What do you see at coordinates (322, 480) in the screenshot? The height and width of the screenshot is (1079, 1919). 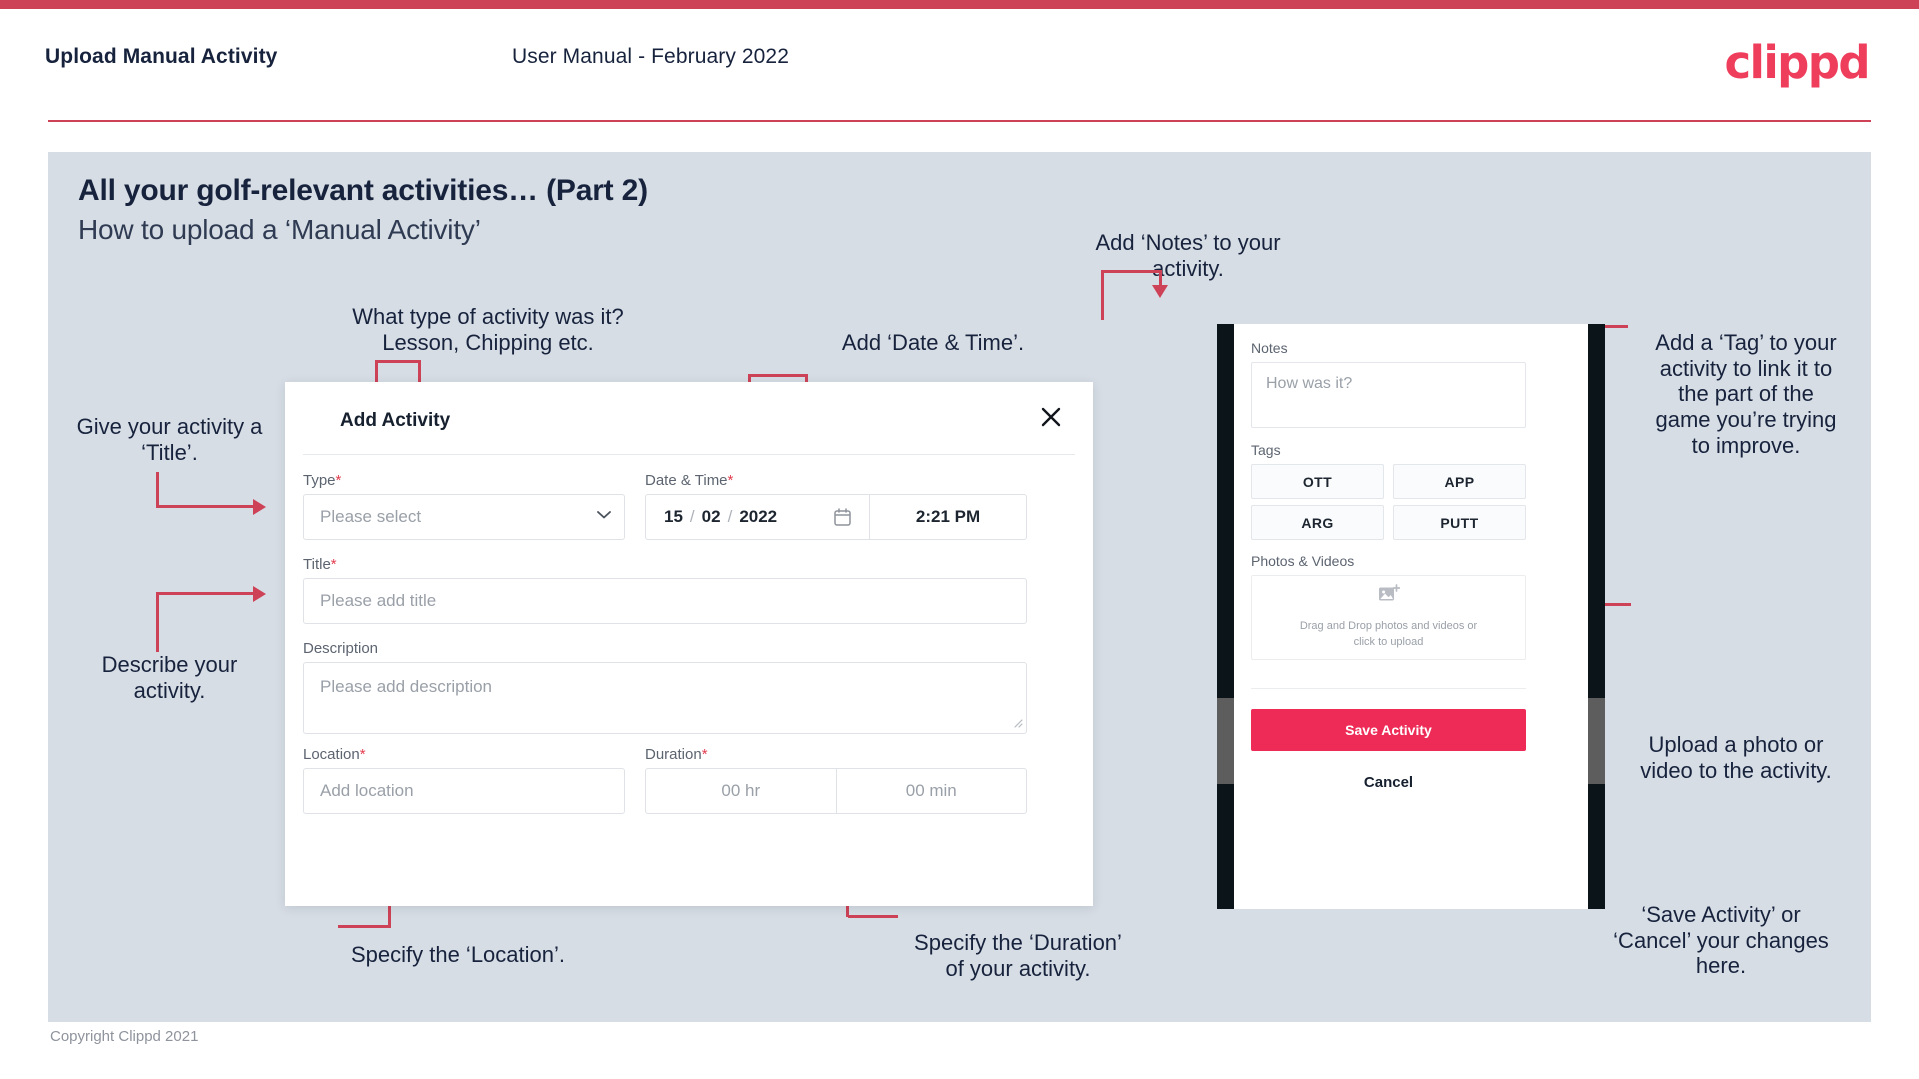 I see `type-label: Type*` at bounding box center [322, 480].